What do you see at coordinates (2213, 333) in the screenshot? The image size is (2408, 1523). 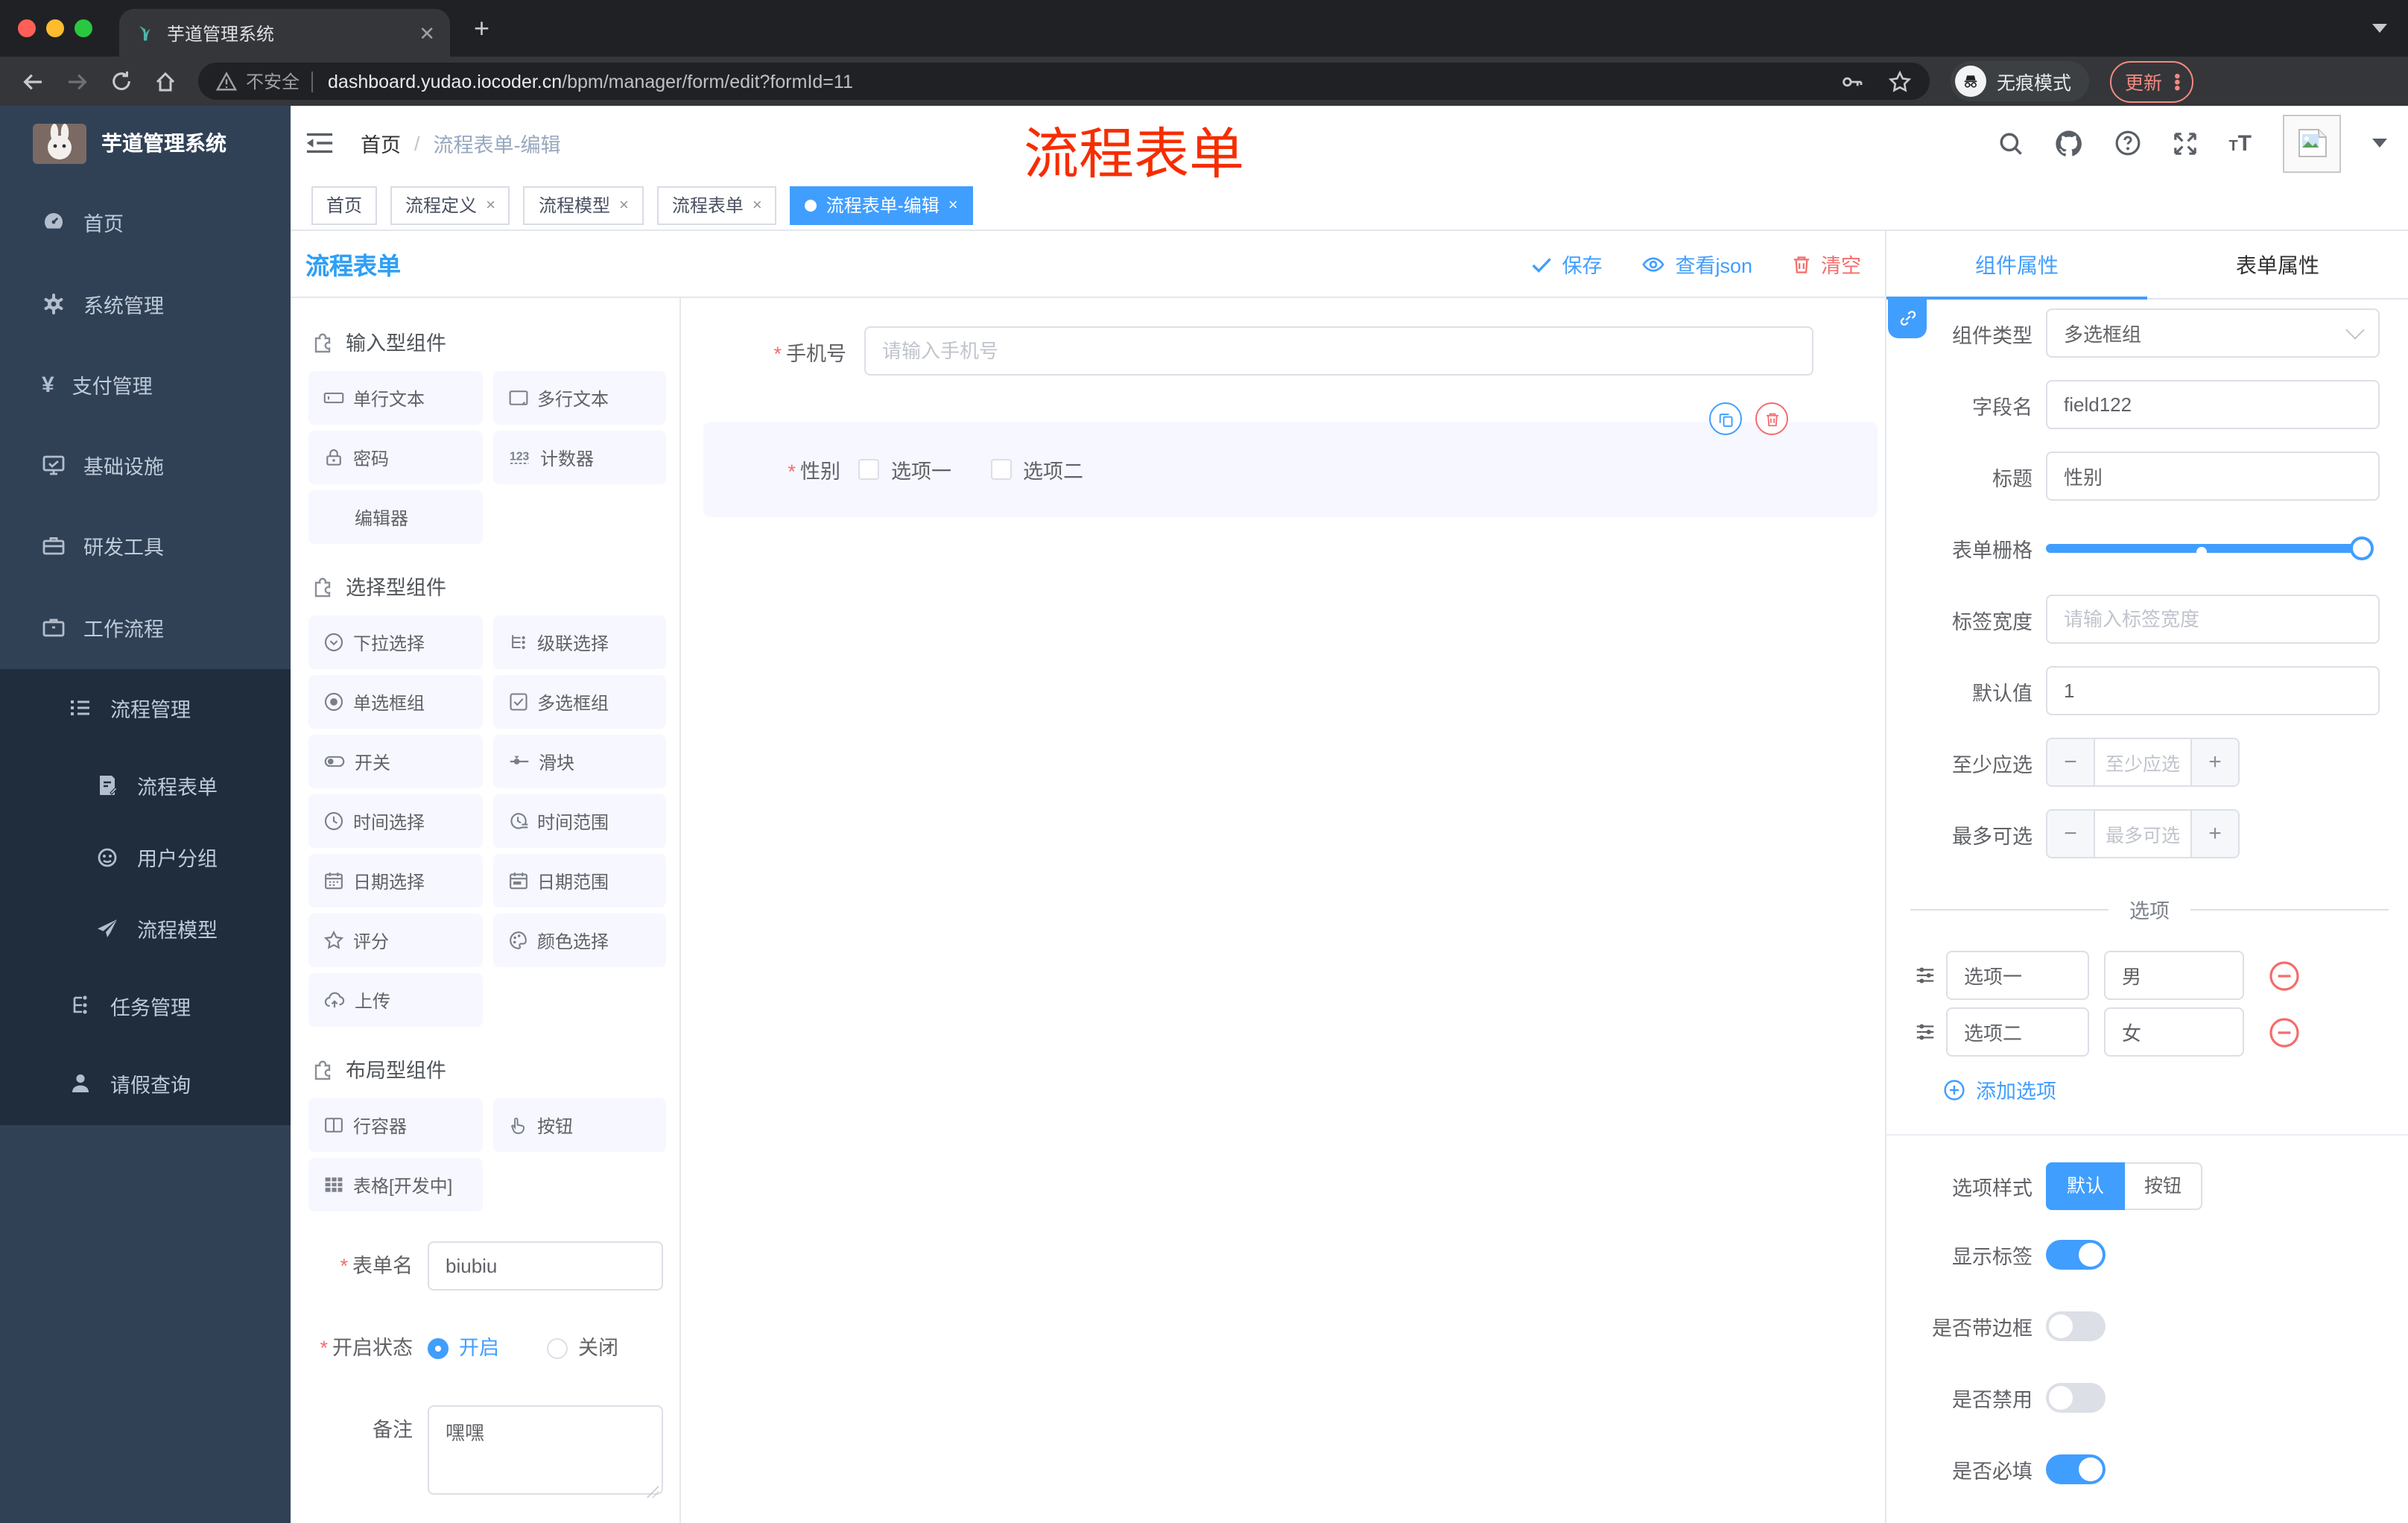 I see `component-type-select: 多选框组` at bounding box center [2213, 333].